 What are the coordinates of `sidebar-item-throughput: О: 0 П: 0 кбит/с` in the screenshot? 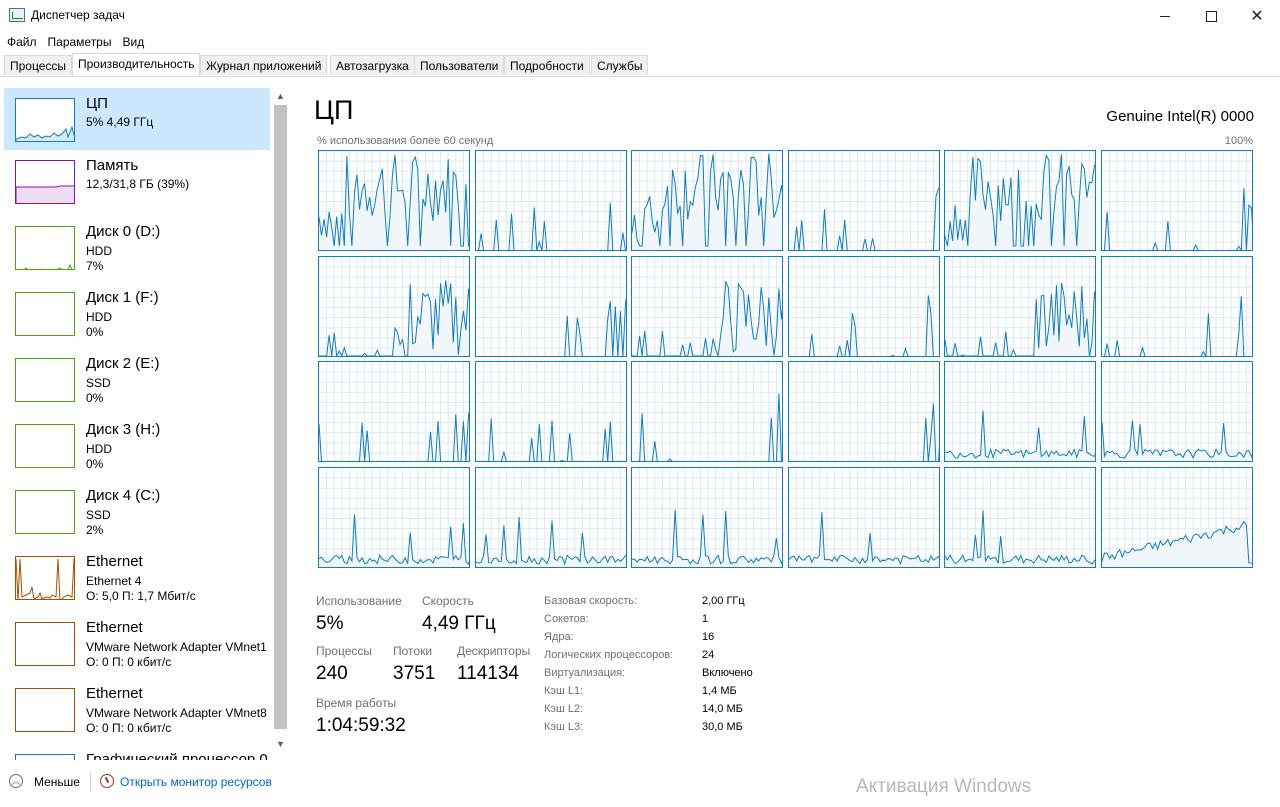 It's located at (129, 728).